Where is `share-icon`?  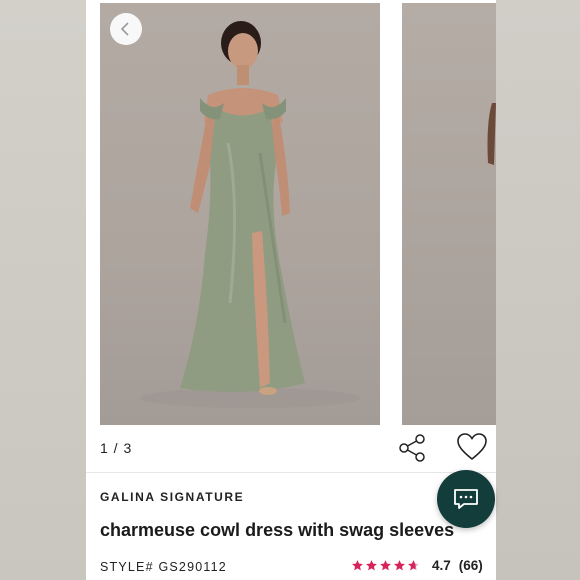 share-icon is located at coordinates (412, 448).